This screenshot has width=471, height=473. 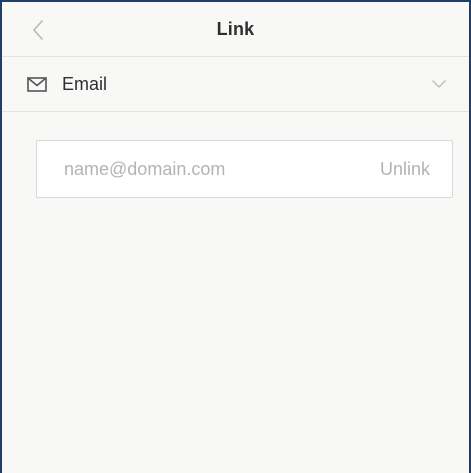 I want to click on panel-title: Link, so click(x=235, y=28).